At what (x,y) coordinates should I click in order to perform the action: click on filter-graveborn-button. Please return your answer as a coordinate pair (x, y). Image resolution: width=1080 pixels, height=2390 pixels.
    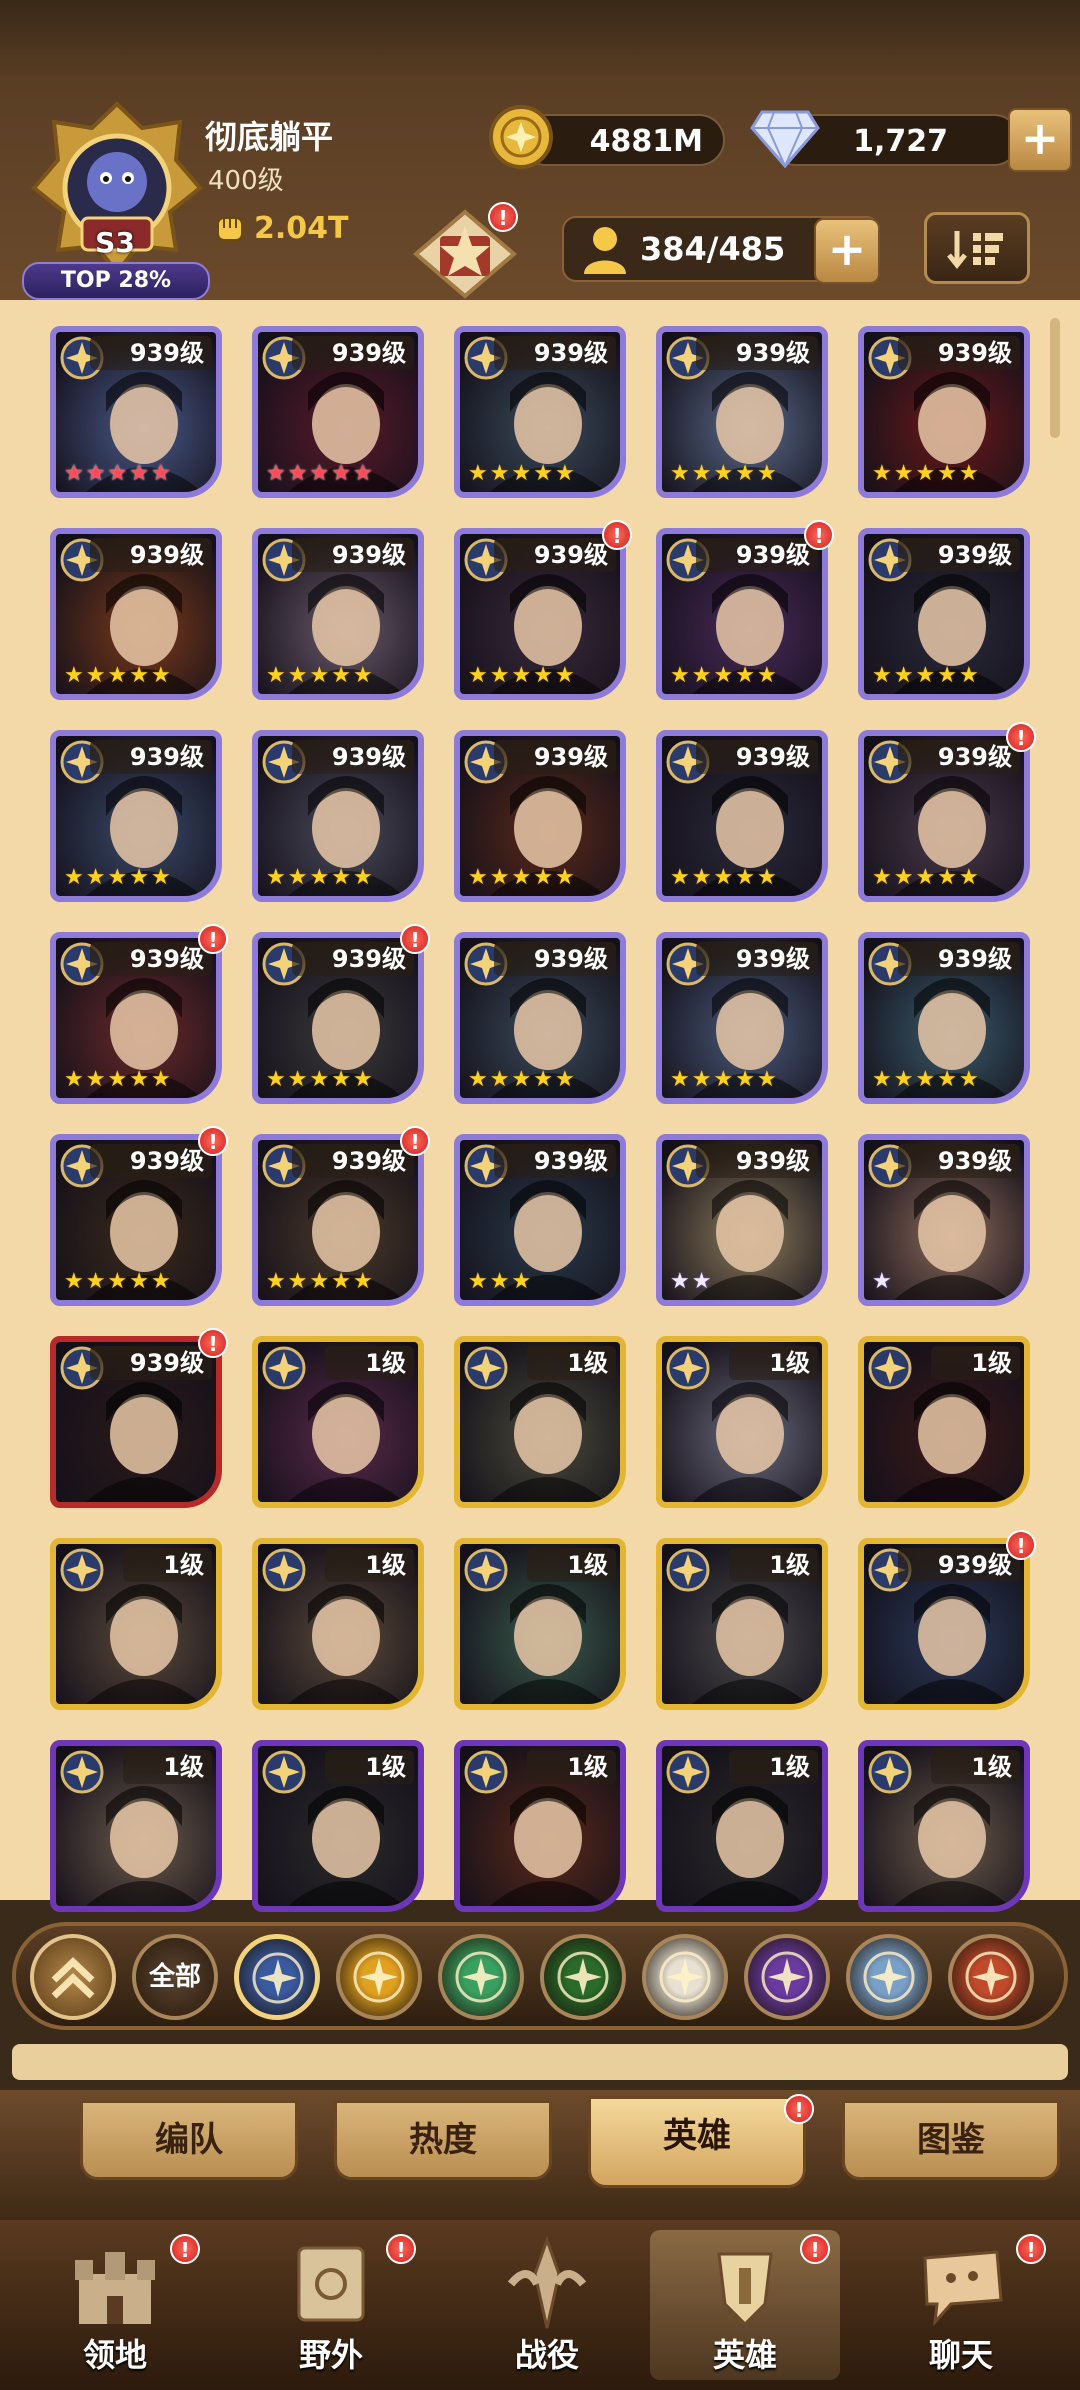
    Looking at the image, I should click on (583, 1977).